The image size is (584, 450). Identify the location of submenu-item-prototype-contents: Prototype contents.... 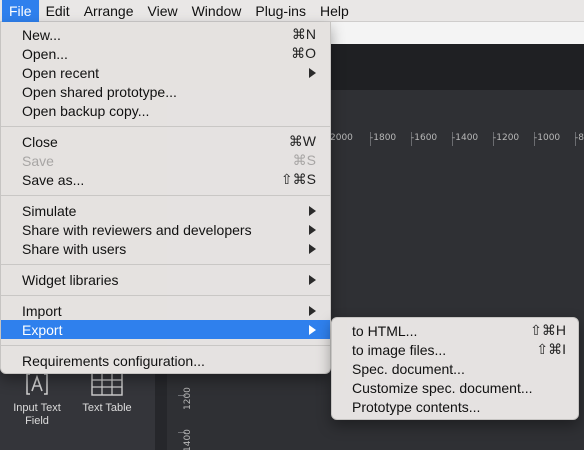
(455, 406).